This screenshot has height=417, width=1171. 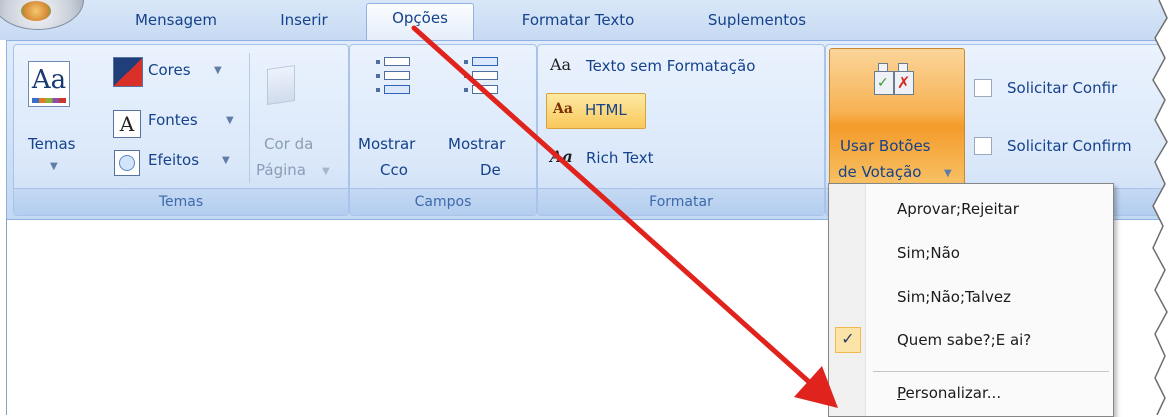 What do you see at coordinates (561, 156) in the screenshot?
I see `rich-text-icon: Aa` at bounding box center [561, 156].